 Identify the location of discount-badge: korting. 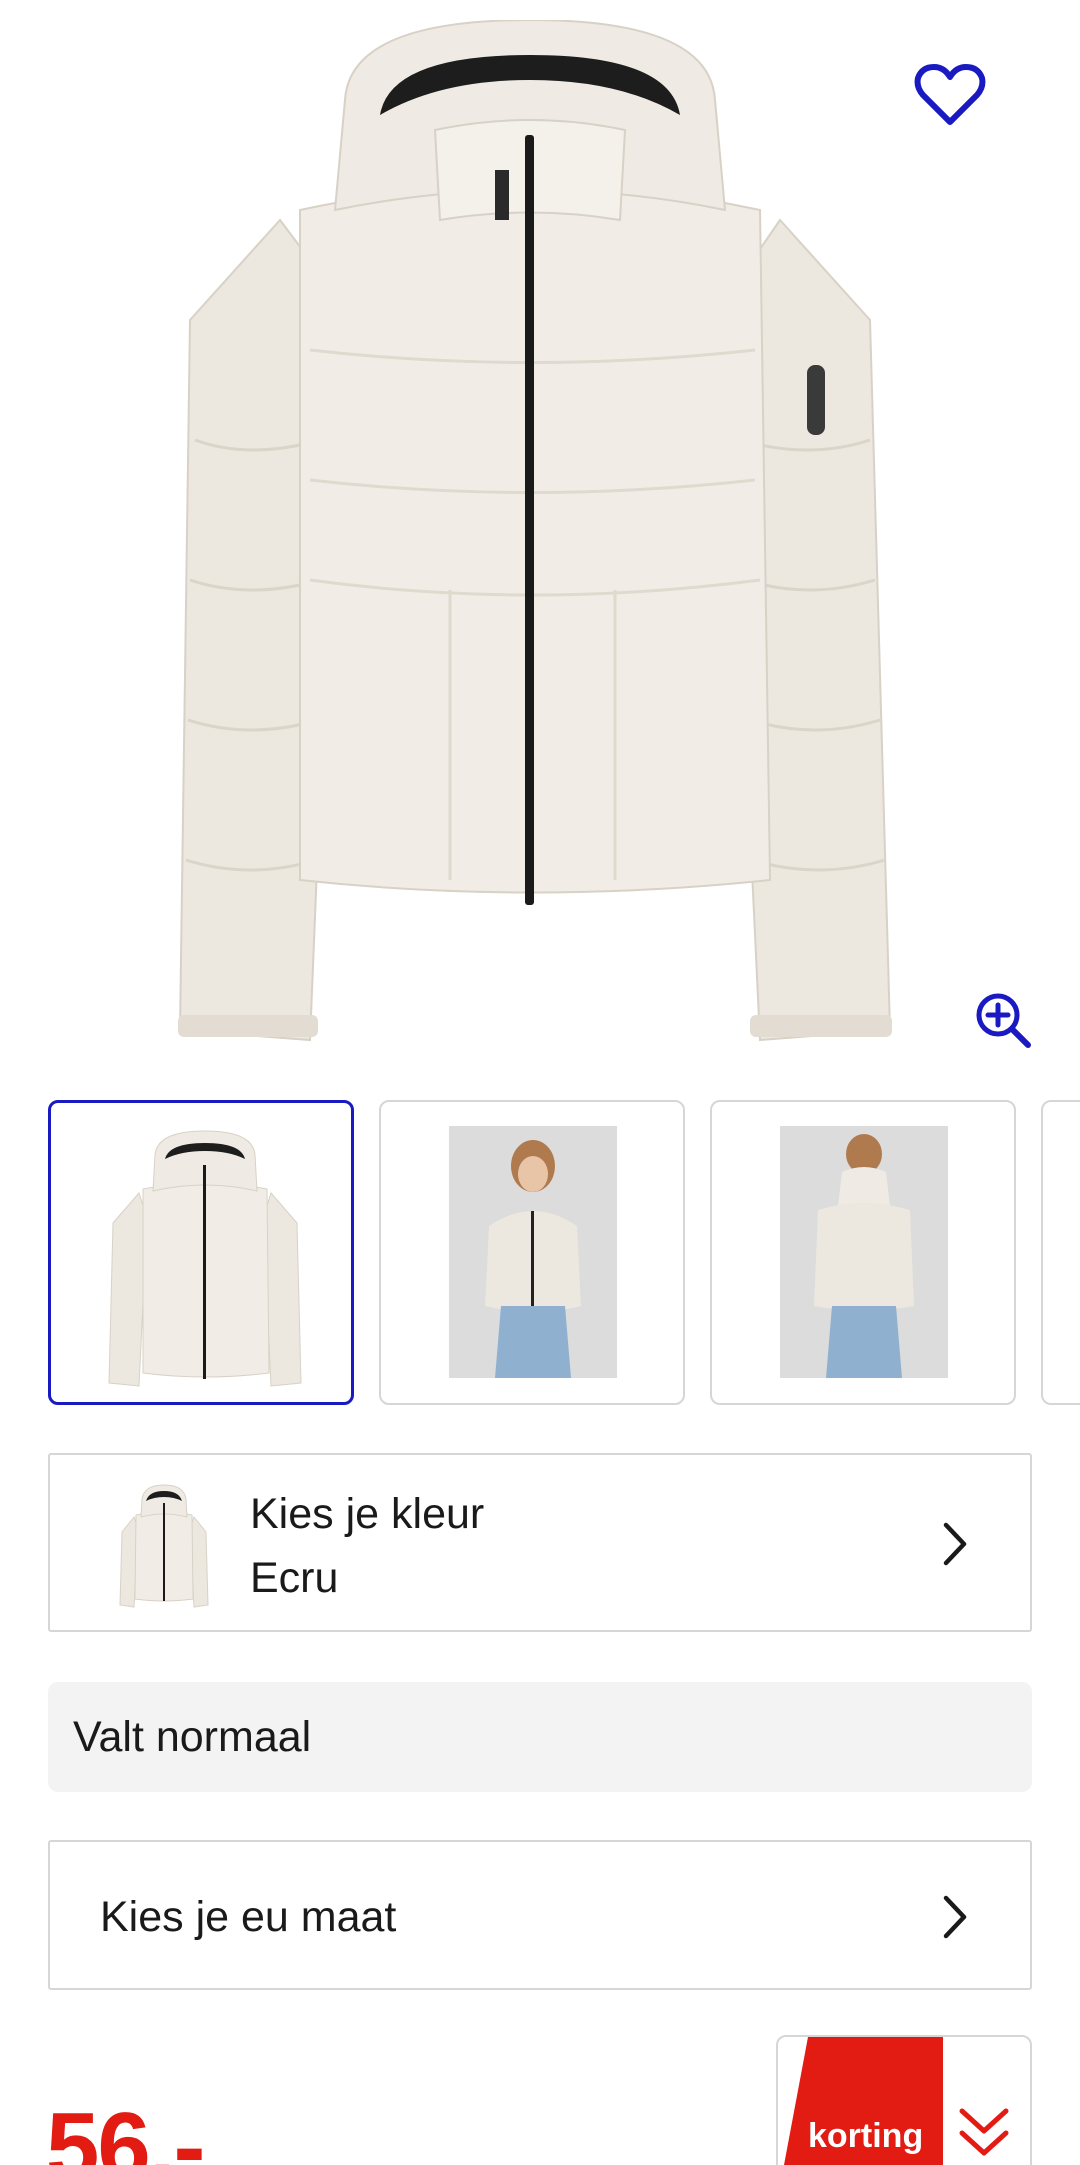
(904, 2100).